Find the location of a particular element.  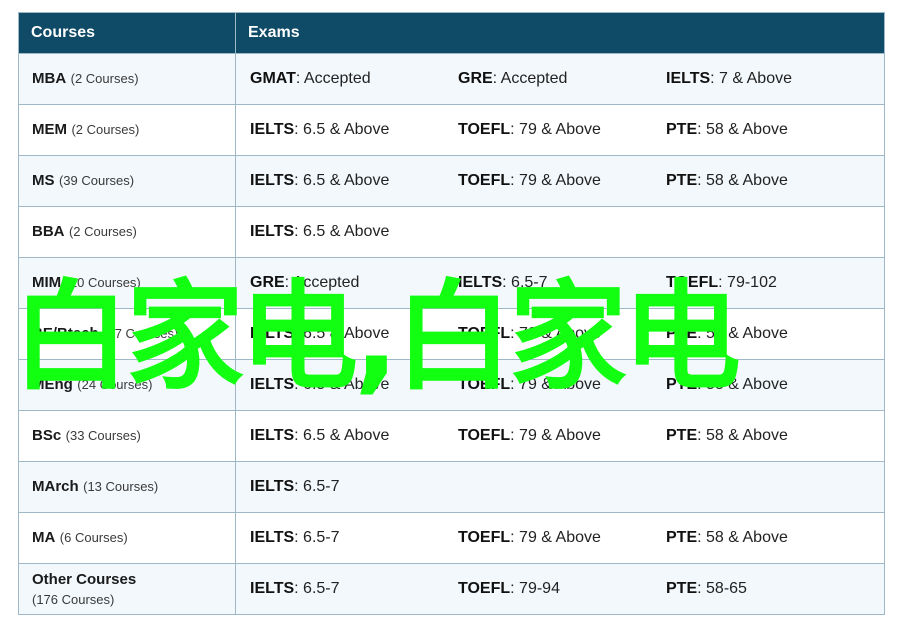

exam-requirement: TOEFL: 79-102 is located at coordinates (770, 283).